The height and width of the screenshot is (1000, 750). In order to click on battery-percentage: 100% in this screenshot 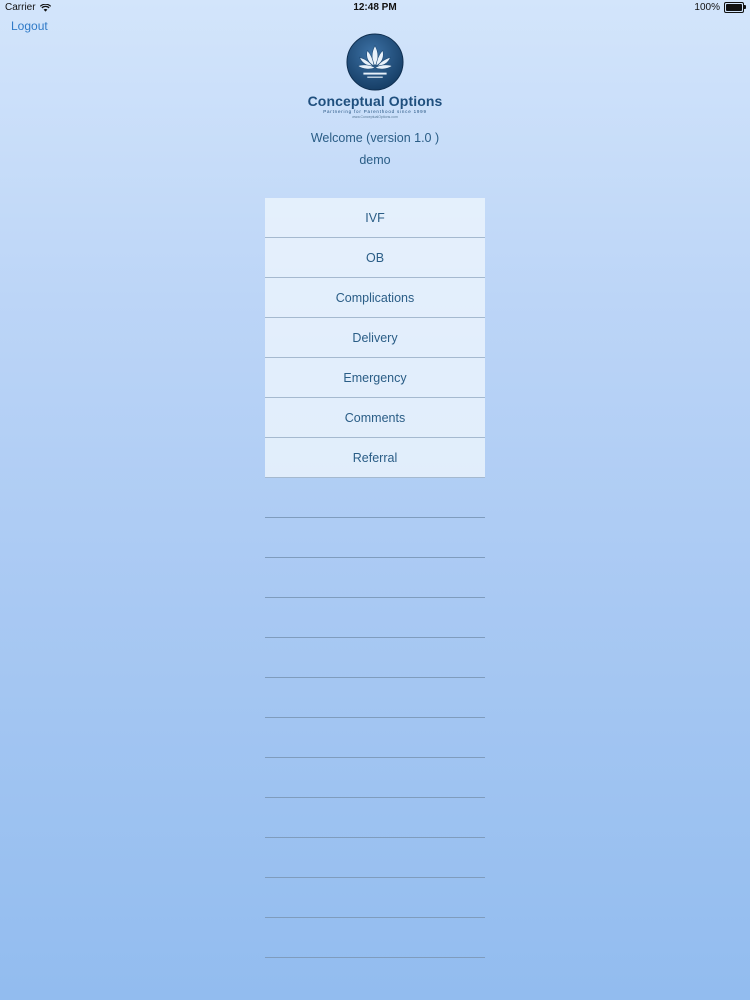, I will do `click(707, 7)`.